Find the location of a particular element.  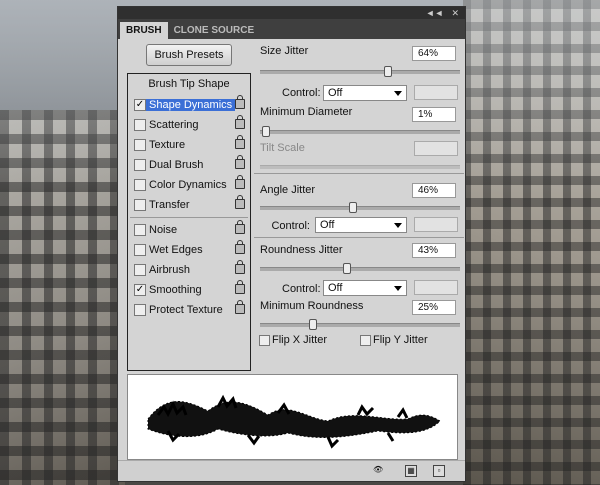

min-diameter-value: 1% is located at coordinates (434, 114).